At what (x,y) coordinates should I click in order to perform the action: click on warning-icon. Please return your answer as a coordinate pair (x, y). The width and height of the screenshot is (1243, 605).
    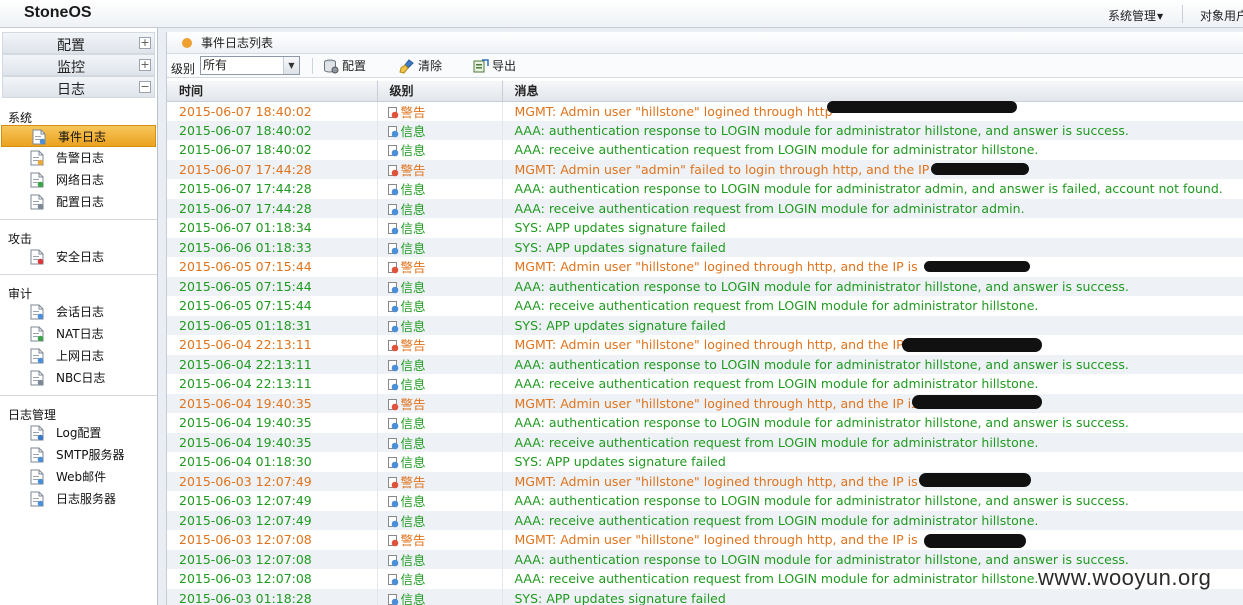
    Looking at the image, I should click on (392, 170).